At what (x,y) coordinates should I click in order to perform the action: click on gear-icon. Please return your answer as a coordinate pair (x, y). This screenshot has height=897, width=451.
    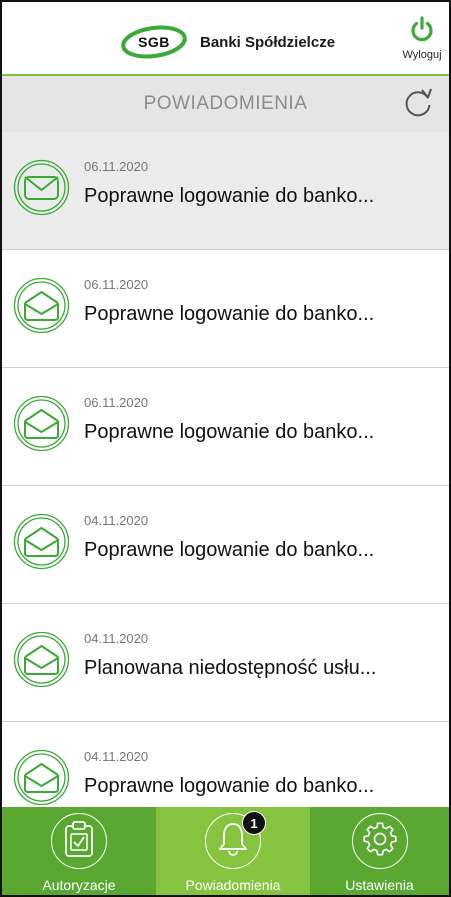
    Looking at the image, I should click on (380, 841).